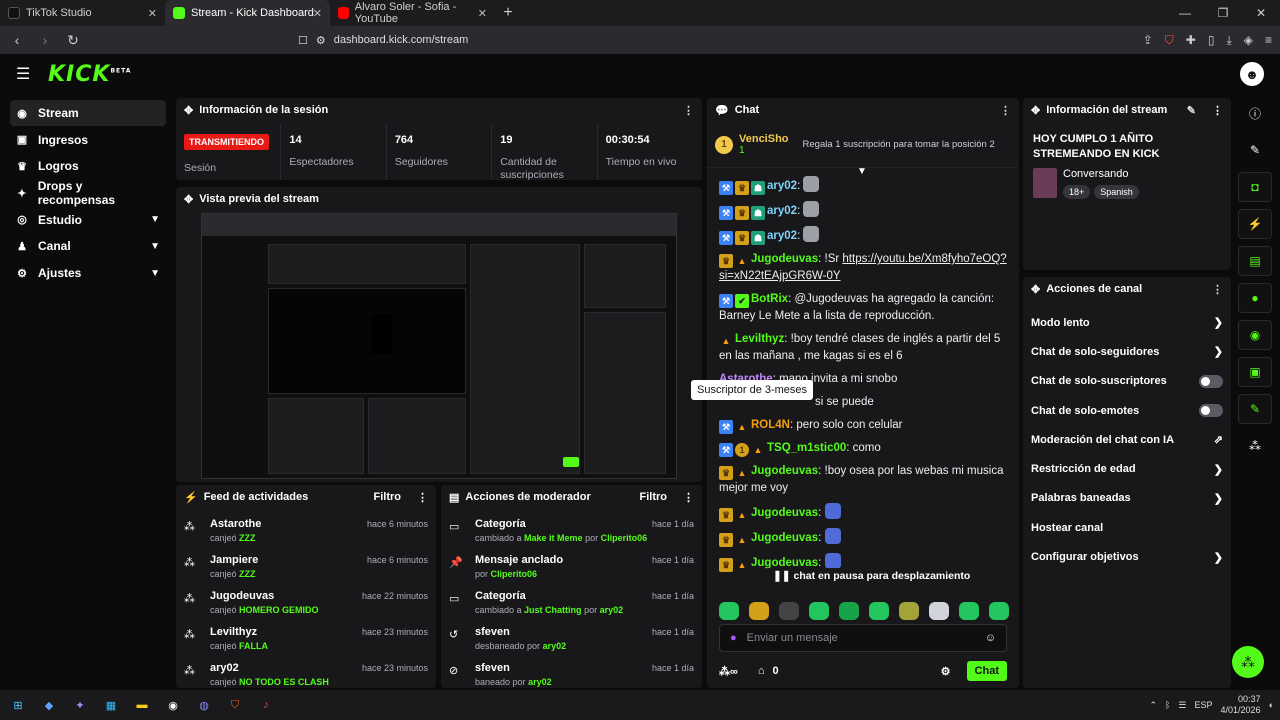 This screenshot has width=1280, height=720. Describe the element at coordinates (88, 166) in the screenshot. I see `sidebar-item-logros: ♛ Logros` at that location.